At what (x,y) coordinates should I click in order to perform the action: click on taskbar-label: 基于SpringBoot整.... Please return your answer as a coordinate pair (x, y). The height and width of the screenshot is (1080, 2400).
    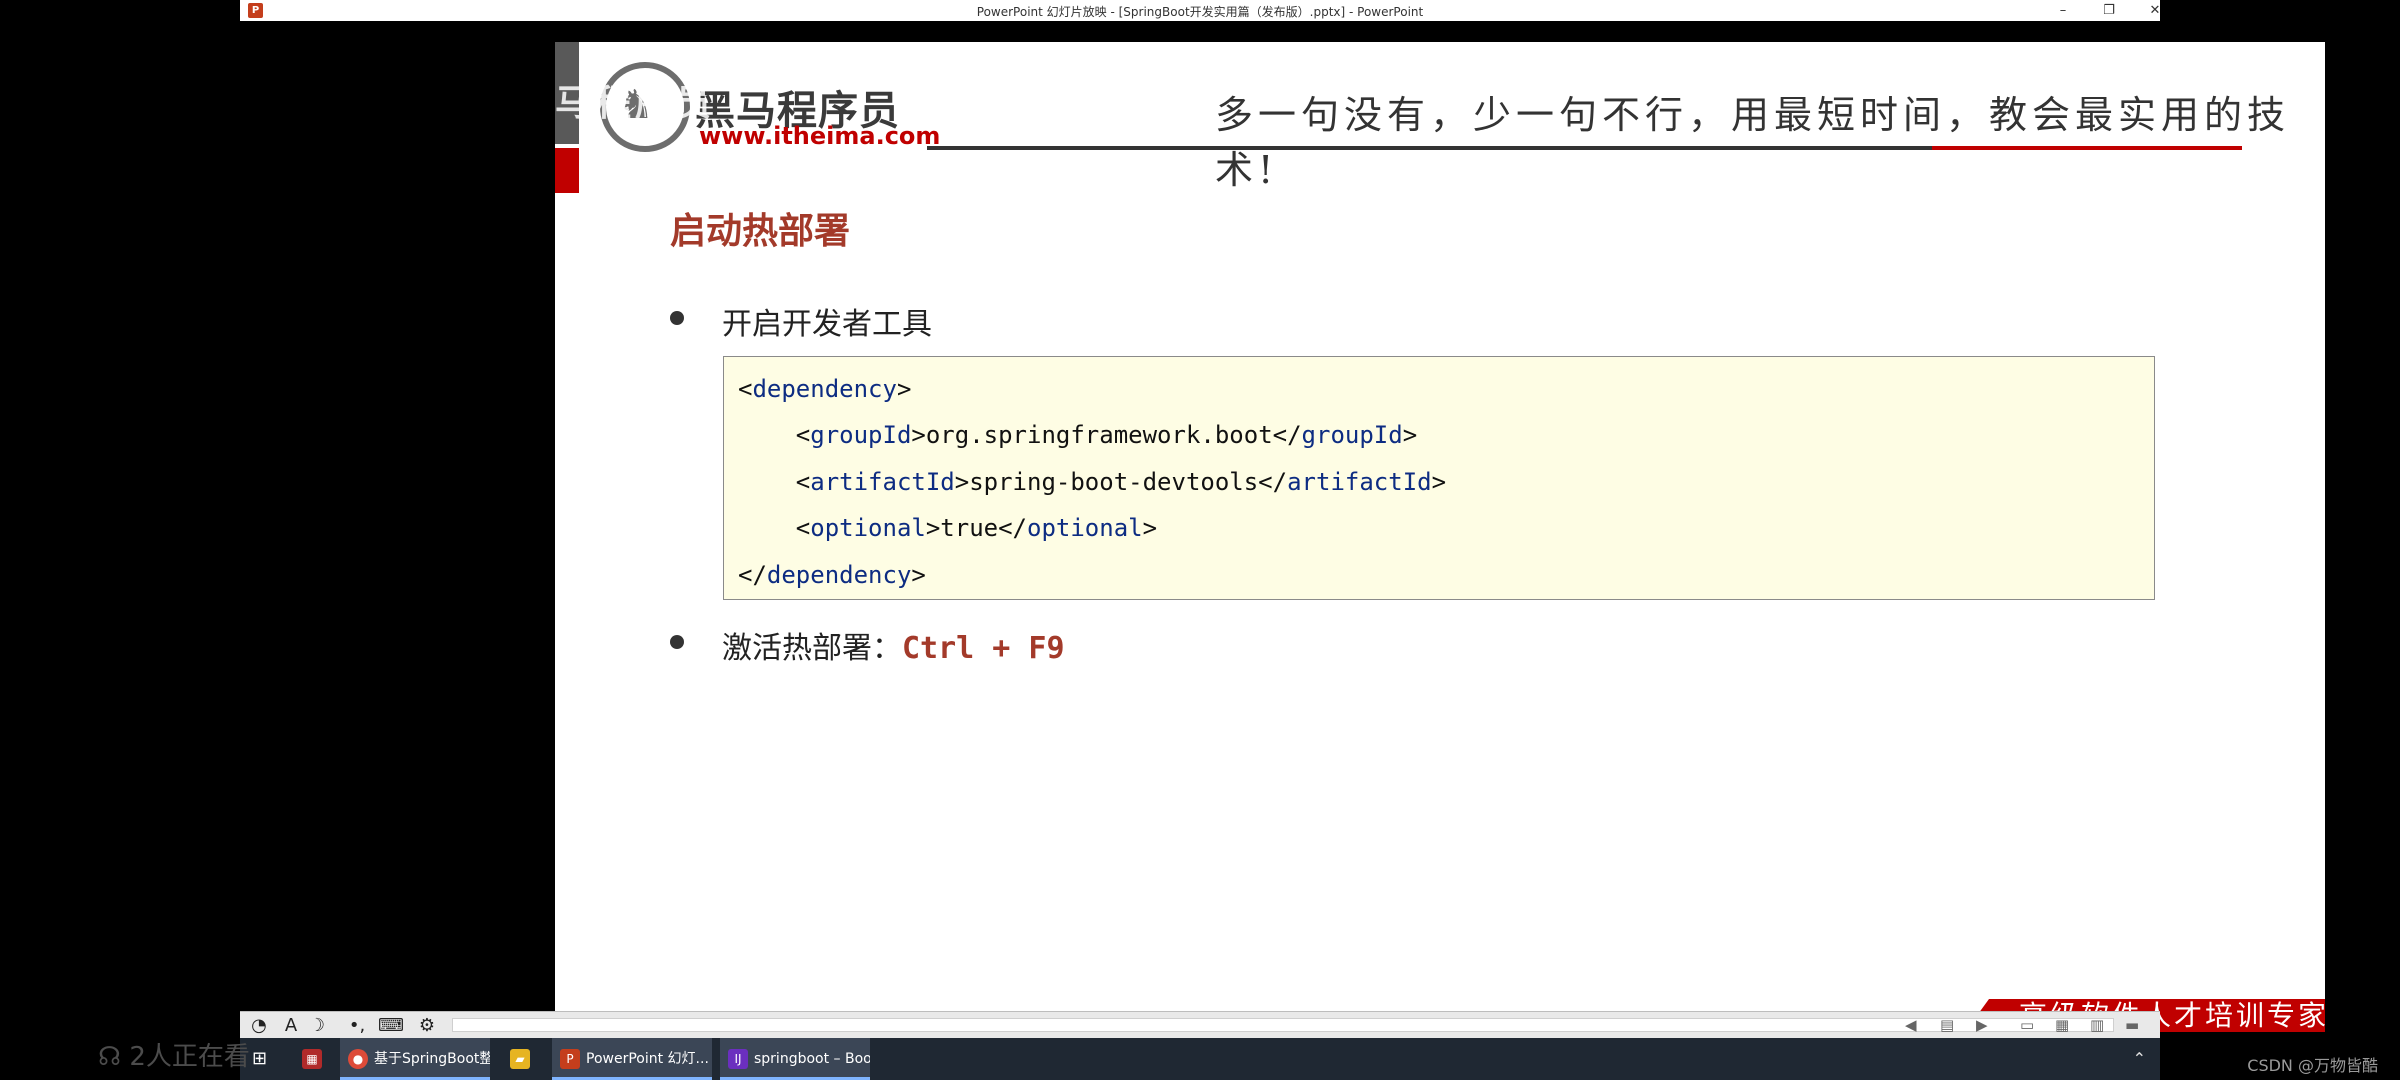
    Looking at the image, I should click on (432, 1059).